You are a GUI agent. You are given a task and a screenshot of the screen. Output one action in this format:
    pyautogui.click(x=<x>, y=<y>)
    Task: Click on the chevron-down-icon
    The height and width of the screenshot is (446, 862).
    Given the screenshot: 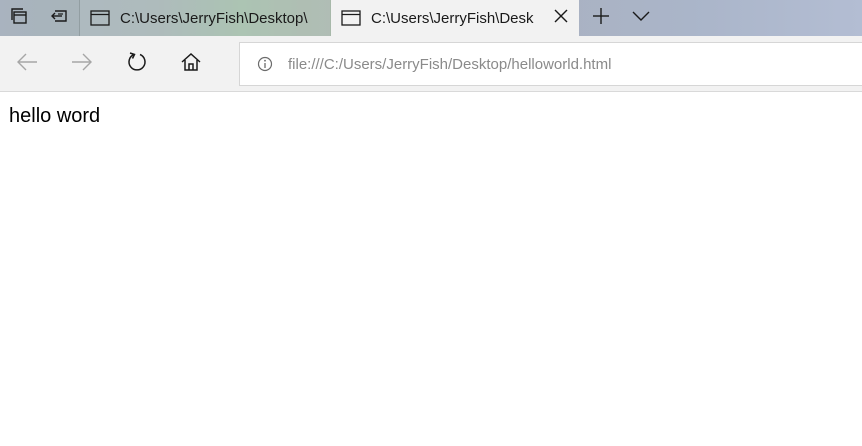 What is the action you would take?
    pyautogui.click(x=641, y=18)
    